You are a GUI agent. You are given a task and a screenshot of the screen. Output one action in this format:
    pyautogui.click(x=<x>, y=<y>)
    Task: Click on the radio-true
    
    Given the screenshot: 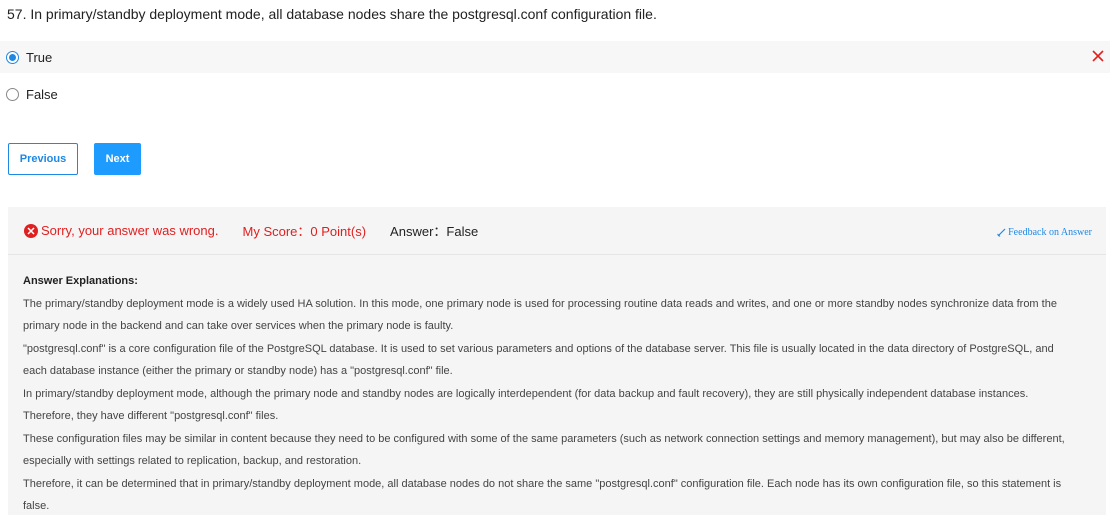 What is the action you would take?
    pyautogui.click(x=12, y=57)
    